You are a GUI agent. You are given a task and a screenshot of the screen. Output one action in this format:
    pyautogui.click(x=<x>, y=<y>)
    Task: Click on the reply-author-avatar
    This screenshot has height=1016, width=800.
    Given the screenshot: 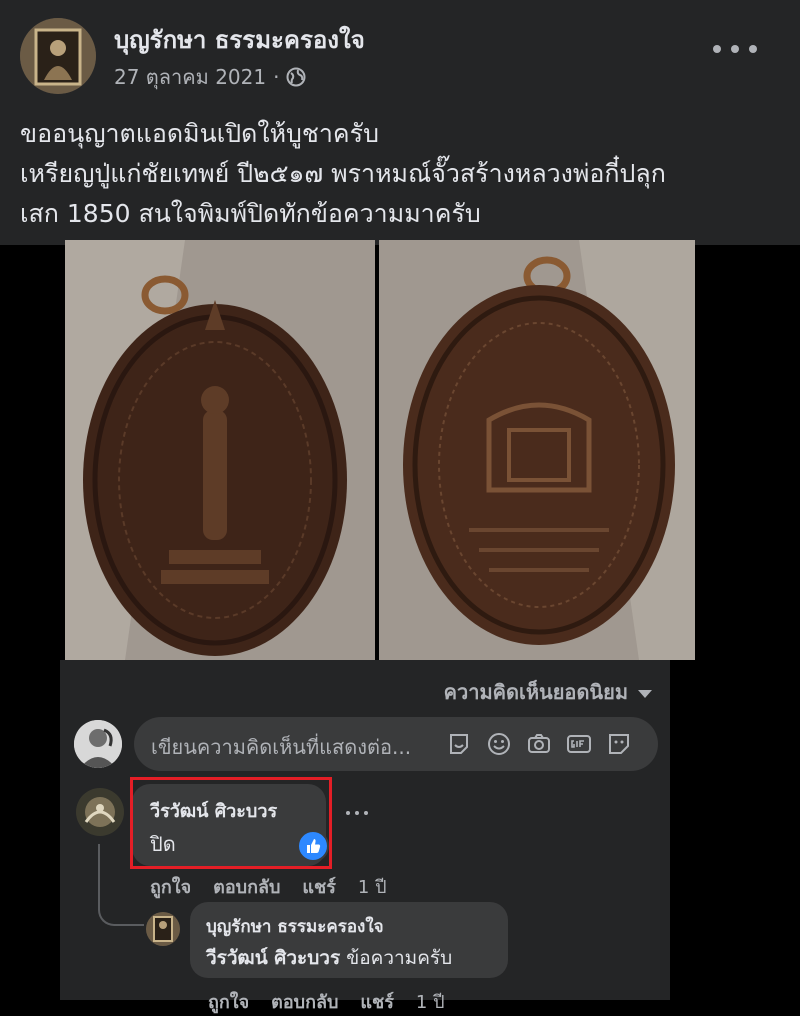 What is the action you would take?
    pyautogui.click(x=163, y=929)
    